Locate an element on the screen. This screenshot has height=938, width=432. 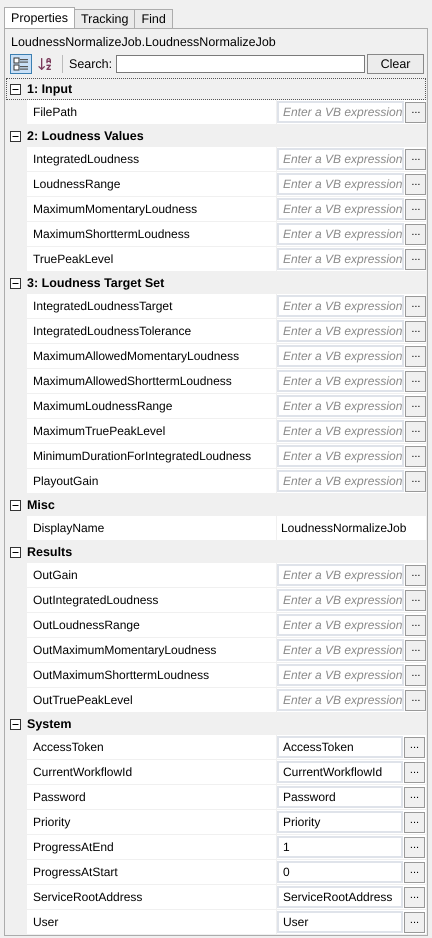
categorized-view-icon is located at coordinates (21, 64).